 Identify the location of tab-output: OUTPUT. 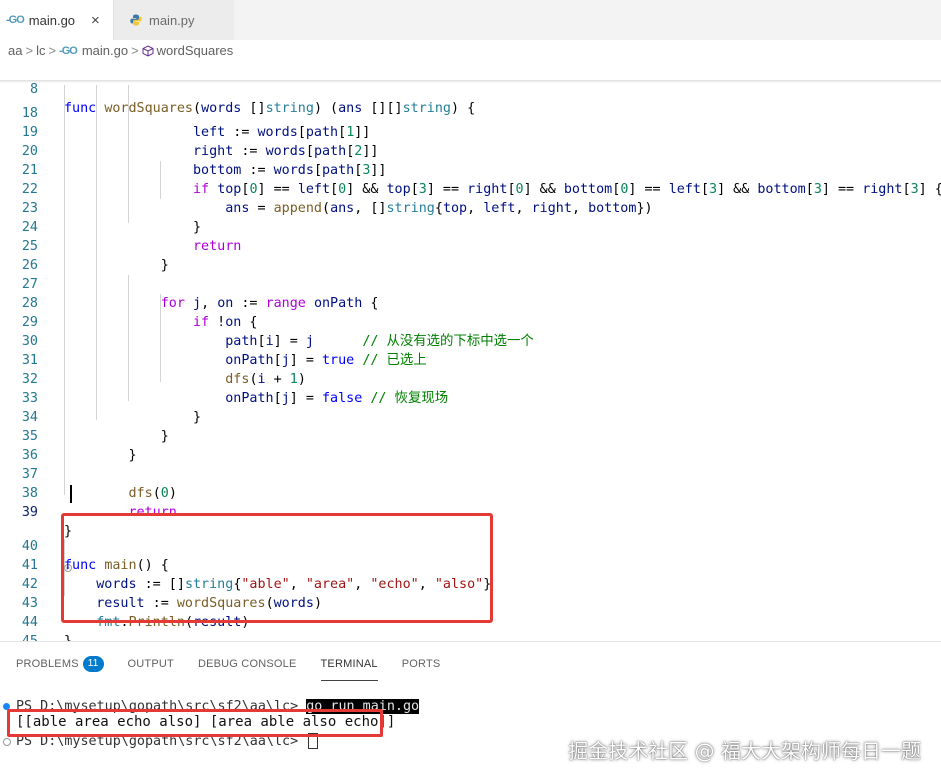
(151, 669).